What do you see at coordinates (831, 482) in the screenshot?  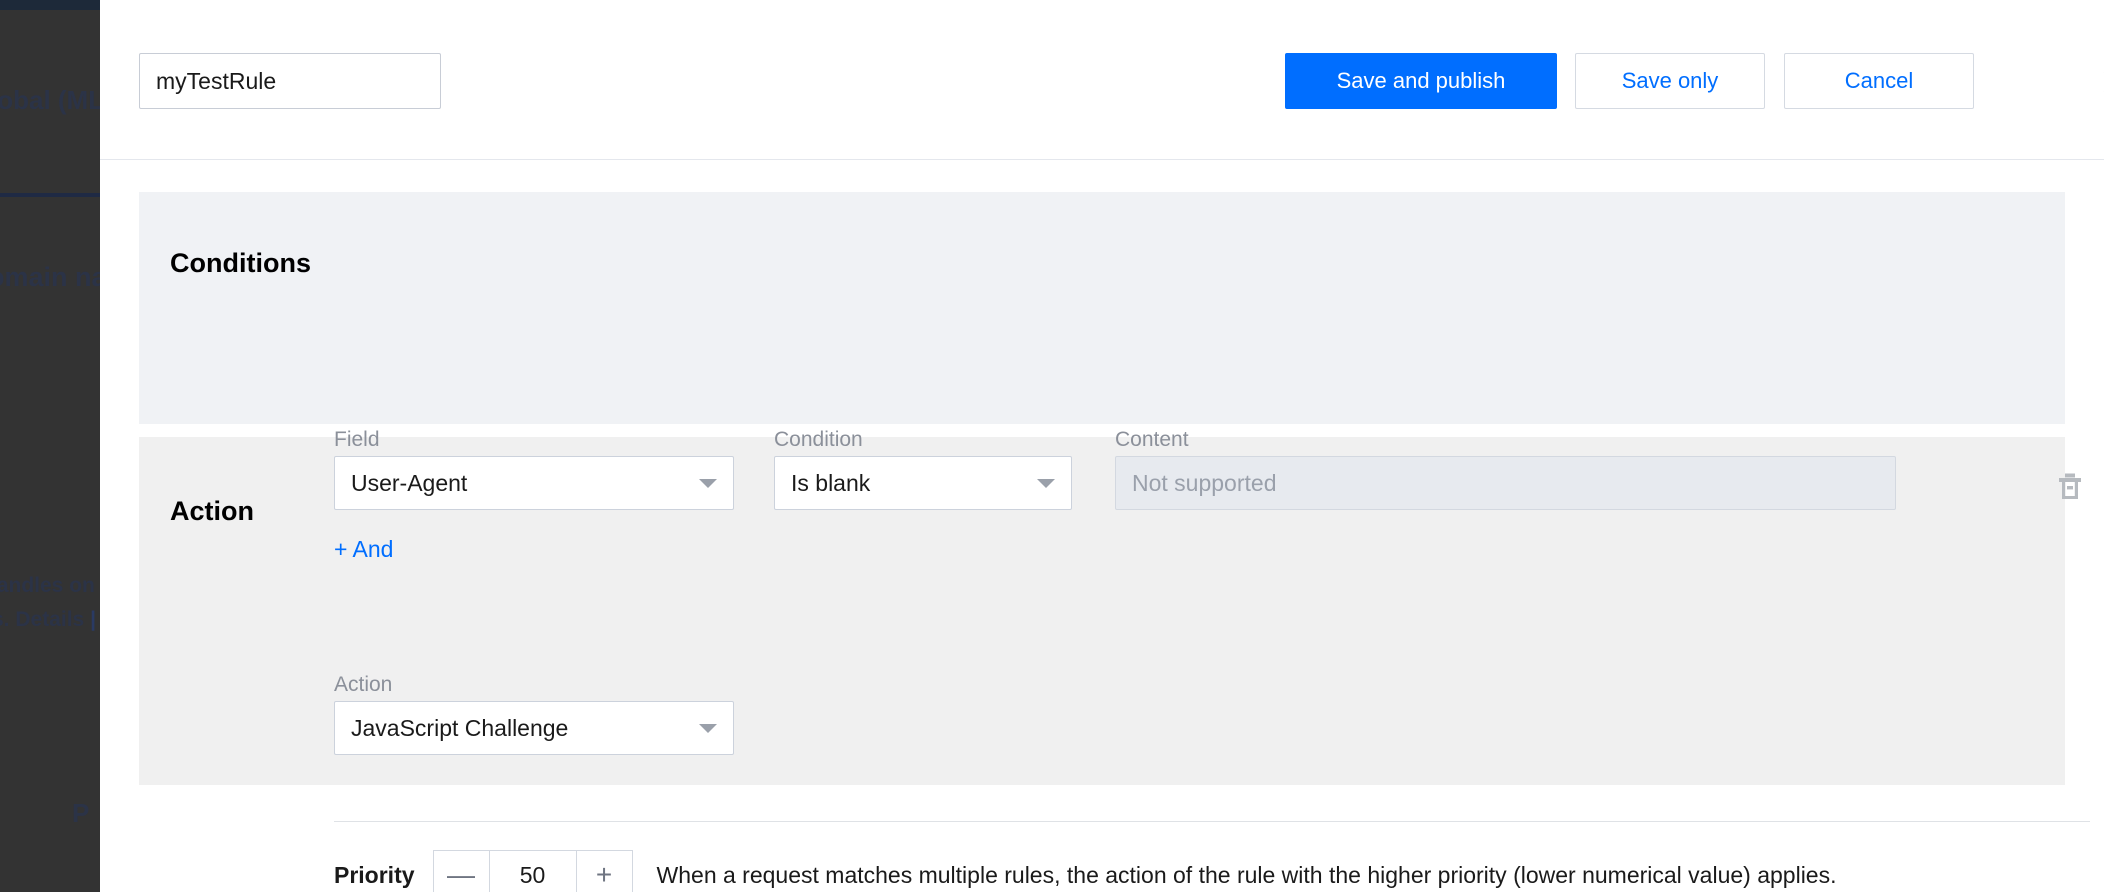 I see `condition-operator-value: Is blank` at bounding box center [831, 482].